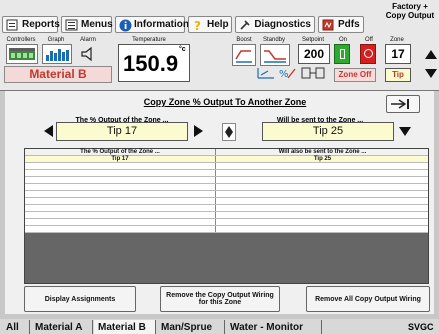 The height and width of the screenshot is (334, 439). I want to click on target-dropdown-arrow-icon, so click(405, 131).